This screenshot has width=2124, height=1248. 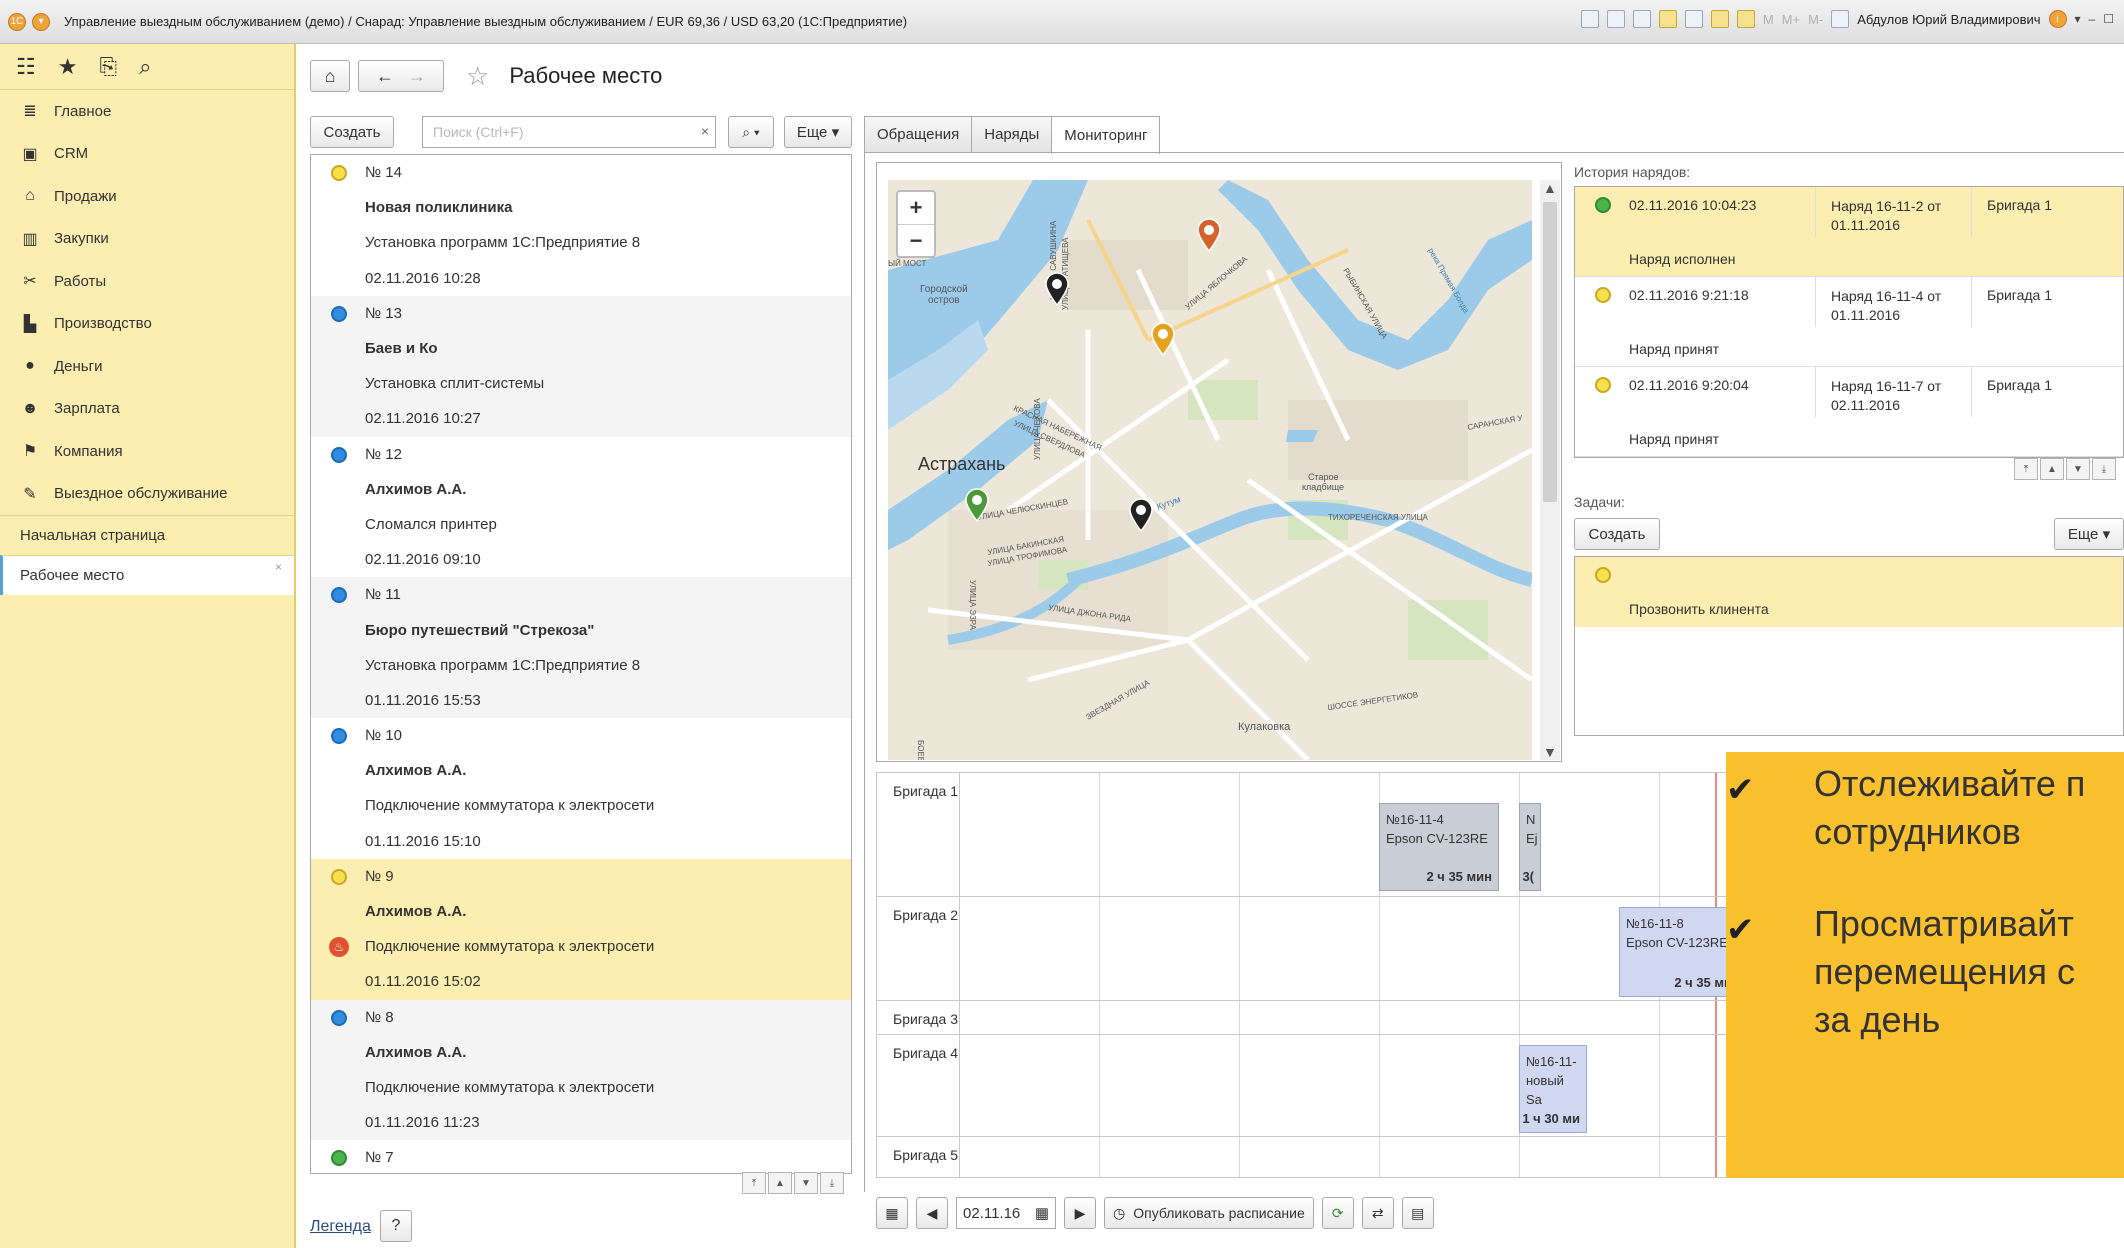 What do you see at coordinates (581, 559) in the screenshot?
I see `list-item: 02.11.2016 09:10` at bounding box center [581, 559].